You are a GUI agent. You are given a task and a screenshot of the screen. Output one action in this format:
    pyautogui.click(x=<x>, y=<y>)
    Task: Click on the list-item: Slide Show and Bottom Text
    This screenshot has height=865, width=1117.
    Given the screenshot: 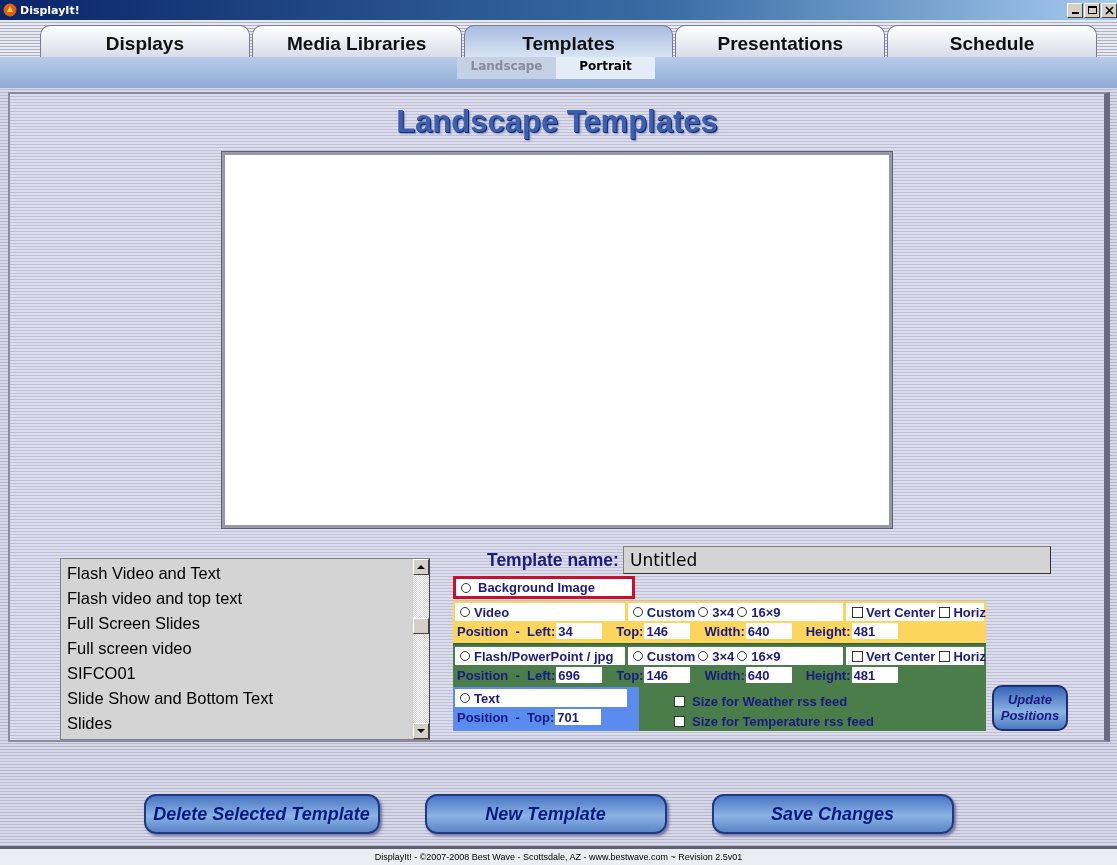 What is the action you would take?
    pyautogui.click(x=240, y=700)
    